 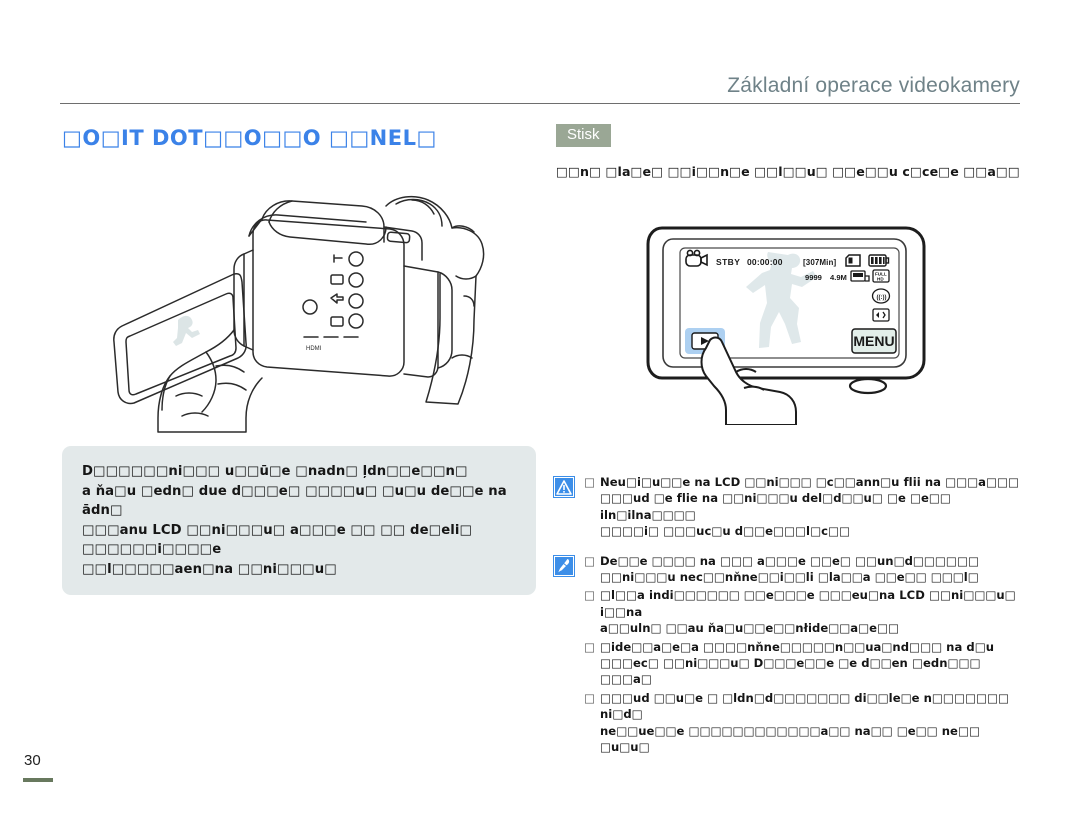 What do you see at coordinates (583, 135) in the screenshot?
I see `action-badge: Stisk` at bounding box center [583, 135].